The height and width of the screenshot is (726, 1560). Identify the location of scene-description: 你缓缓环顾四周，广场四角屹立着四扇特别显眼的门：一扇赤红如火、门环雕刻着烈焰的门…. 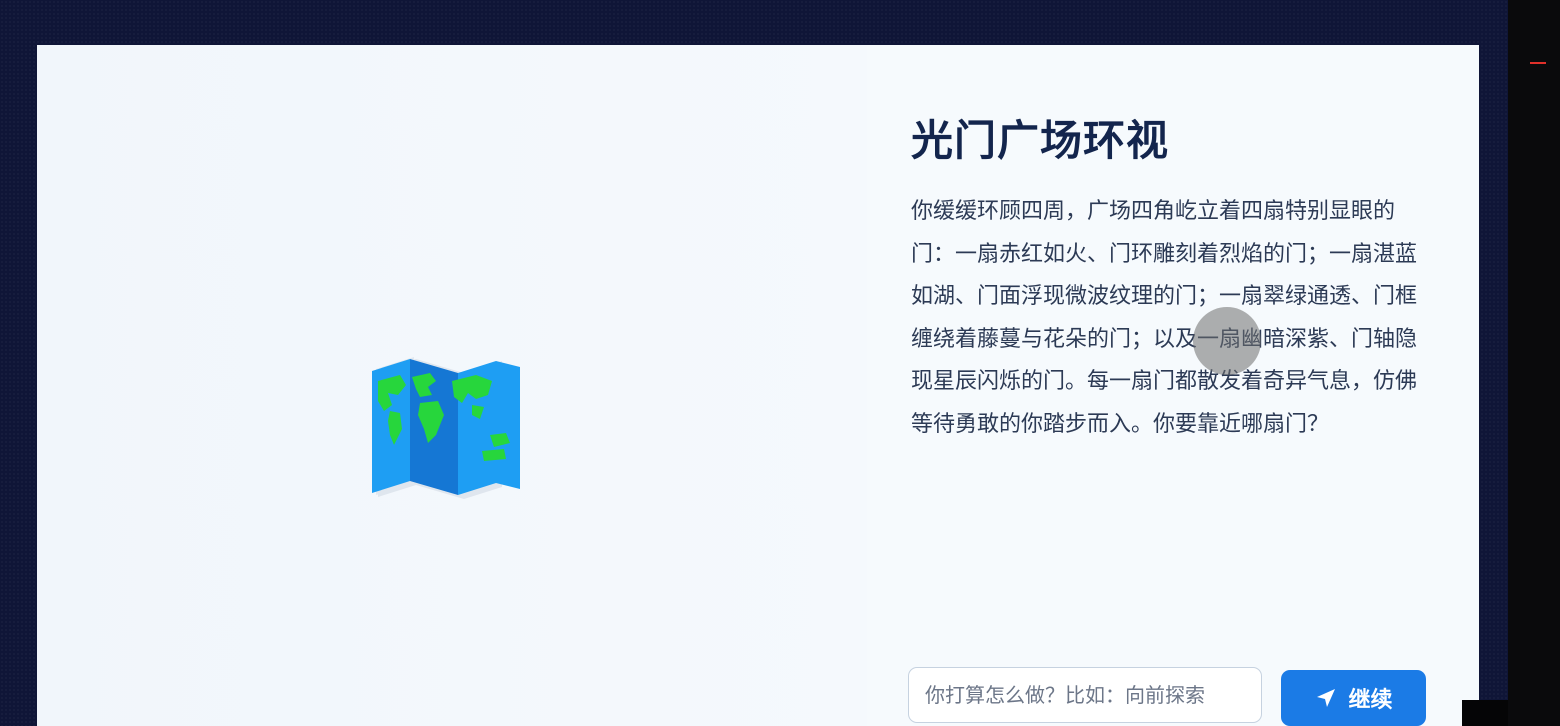
(1164, 318).